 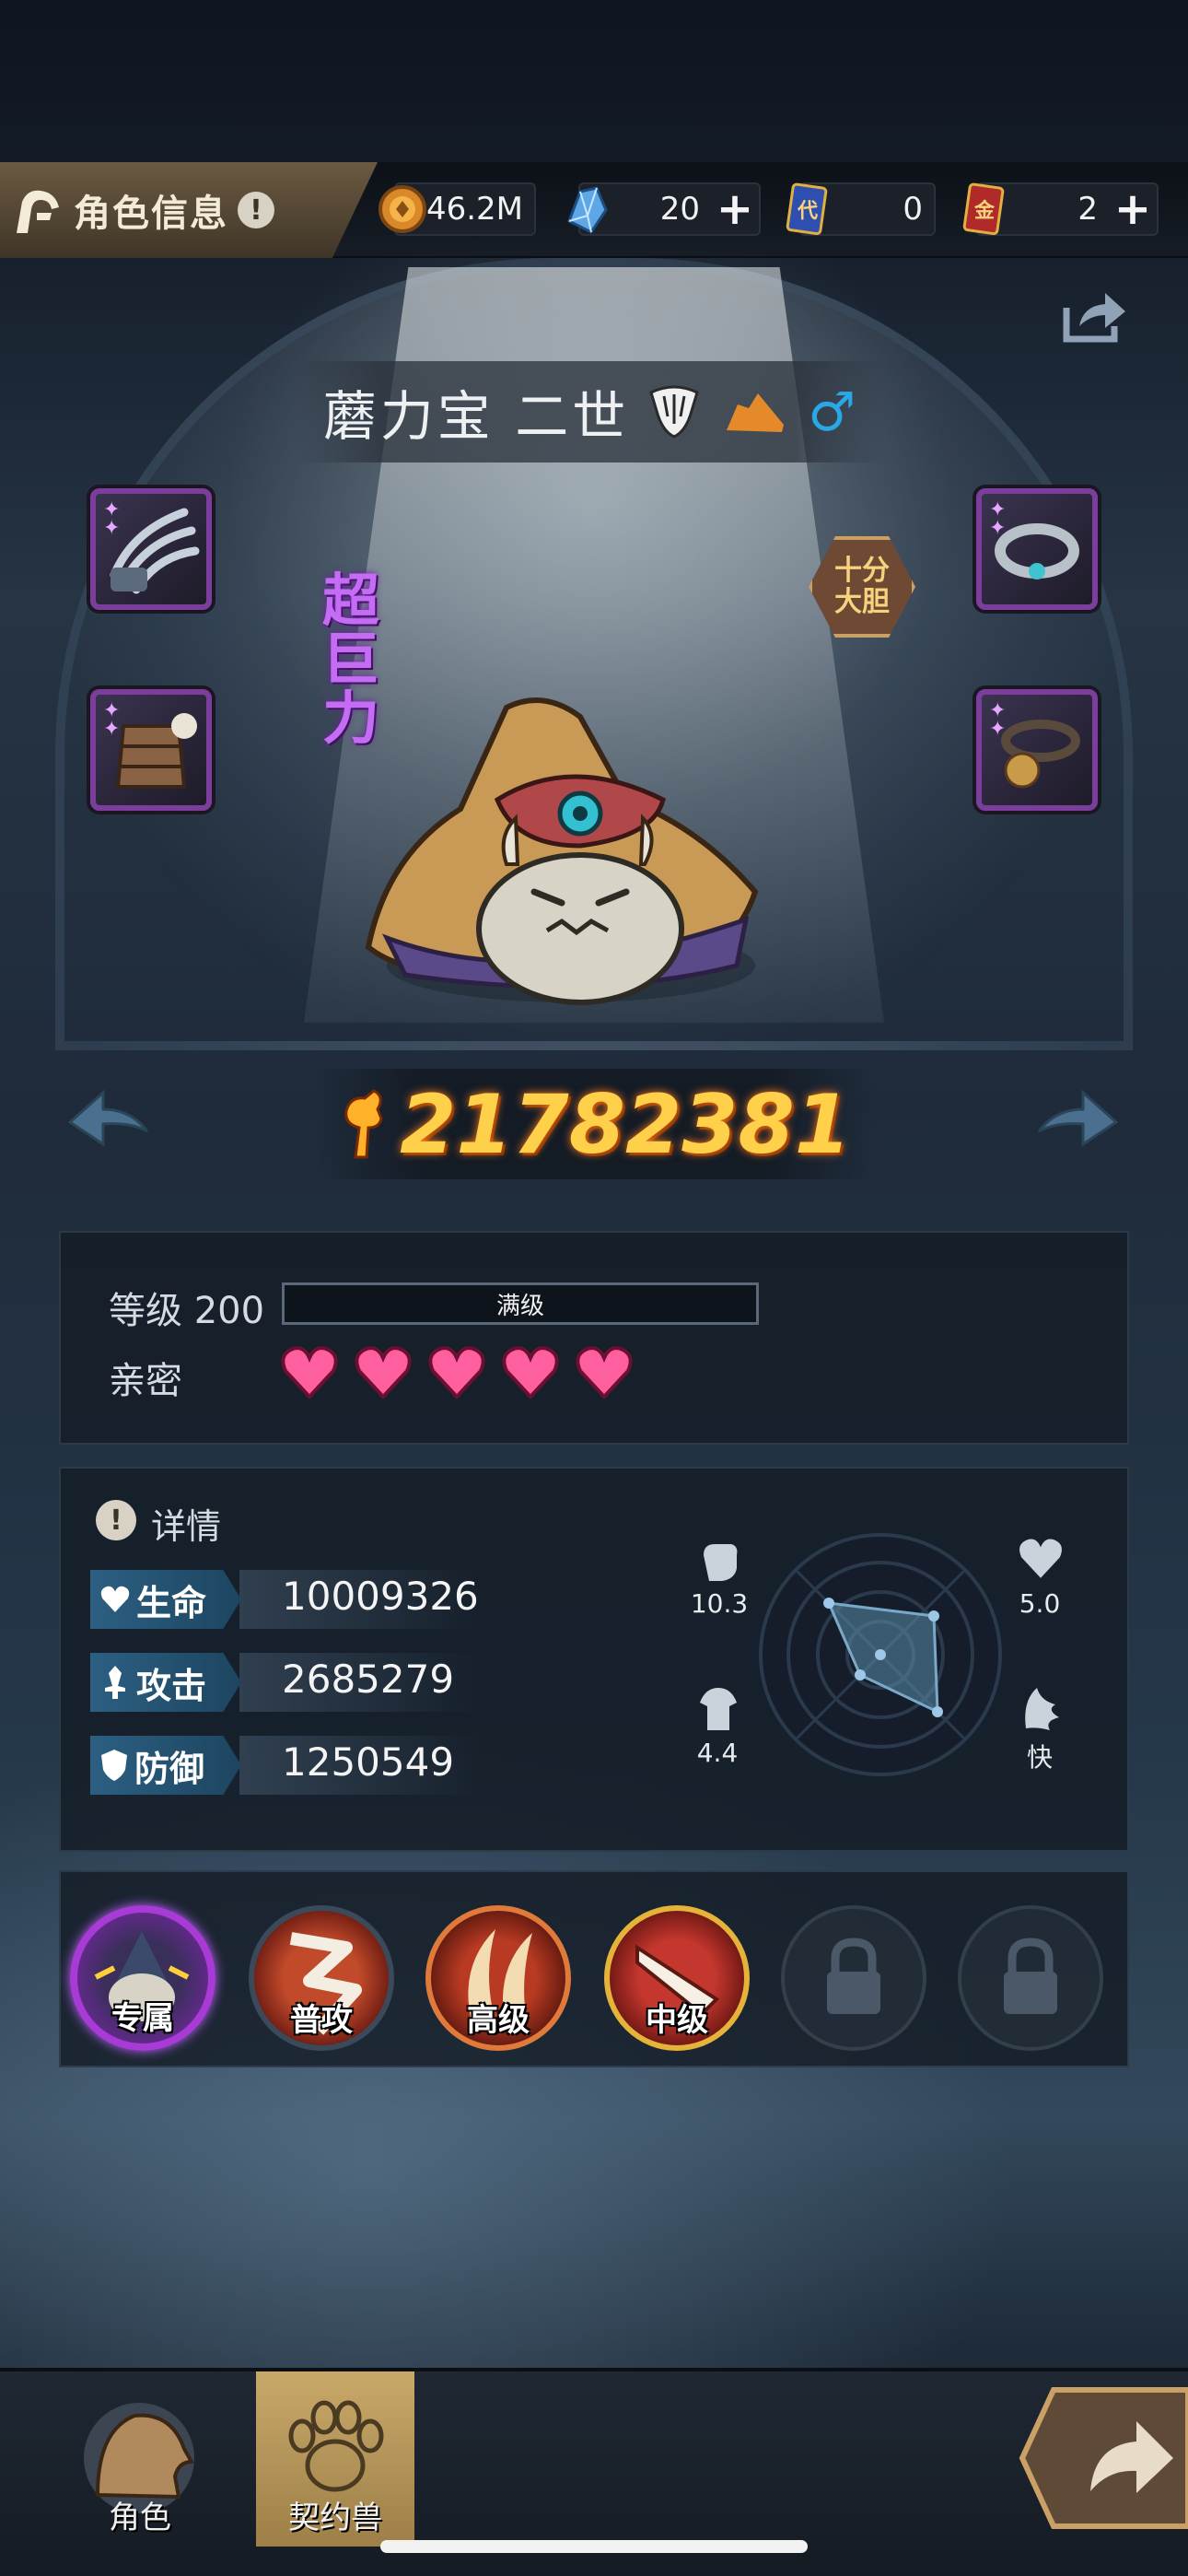 What do you see at coordinates (677, 1978) in the screenshot?
I see `skill-intermediate: 中级` at bounding box center [677, 1978].